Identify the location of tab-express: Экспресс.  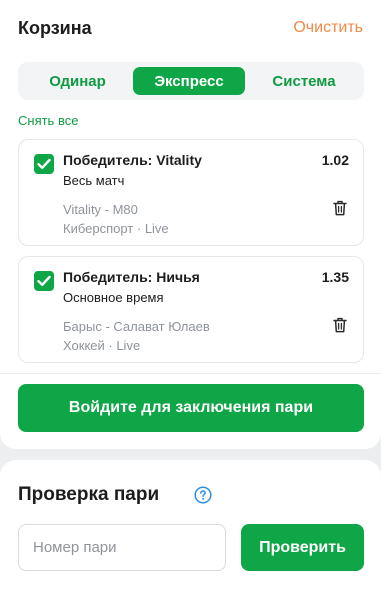
(189, 81).